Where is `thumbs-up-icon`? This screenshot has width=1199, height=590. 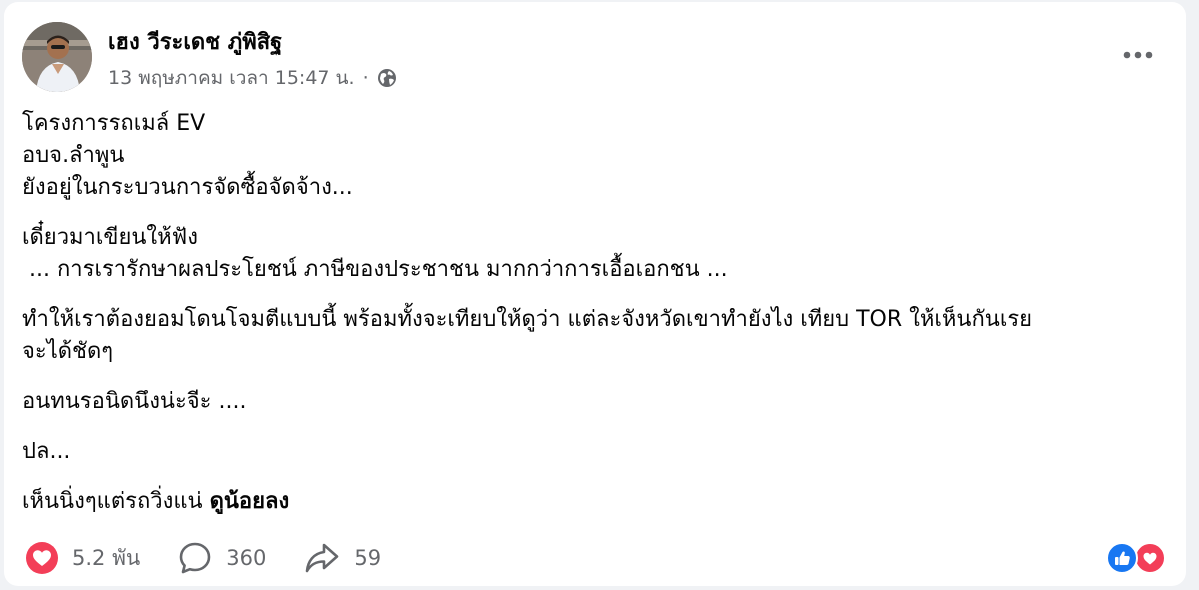 thumbs-up-icon is located at coordinates (1122, 558).